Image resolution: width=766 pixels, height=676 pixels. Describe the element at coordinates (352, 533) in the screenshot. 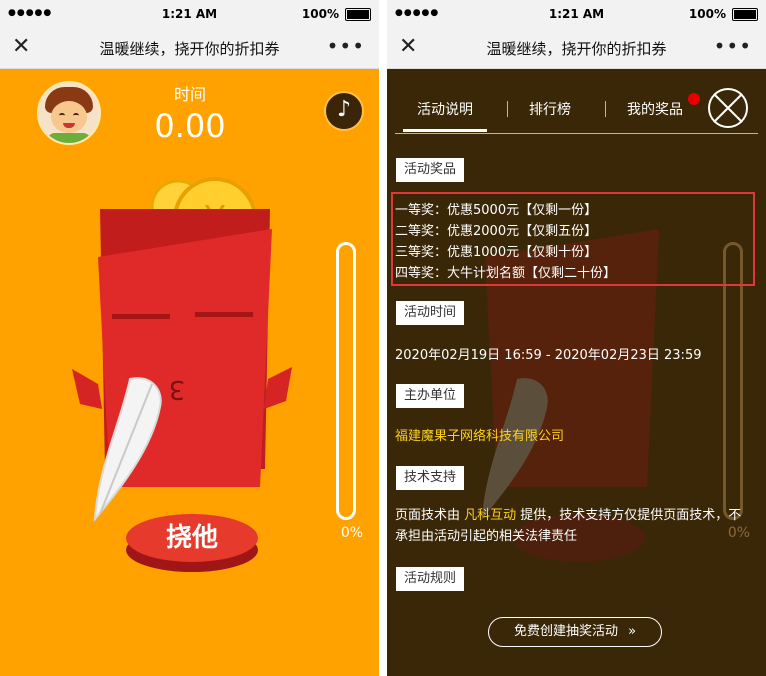

I see `progress-label: 0%` at that location.